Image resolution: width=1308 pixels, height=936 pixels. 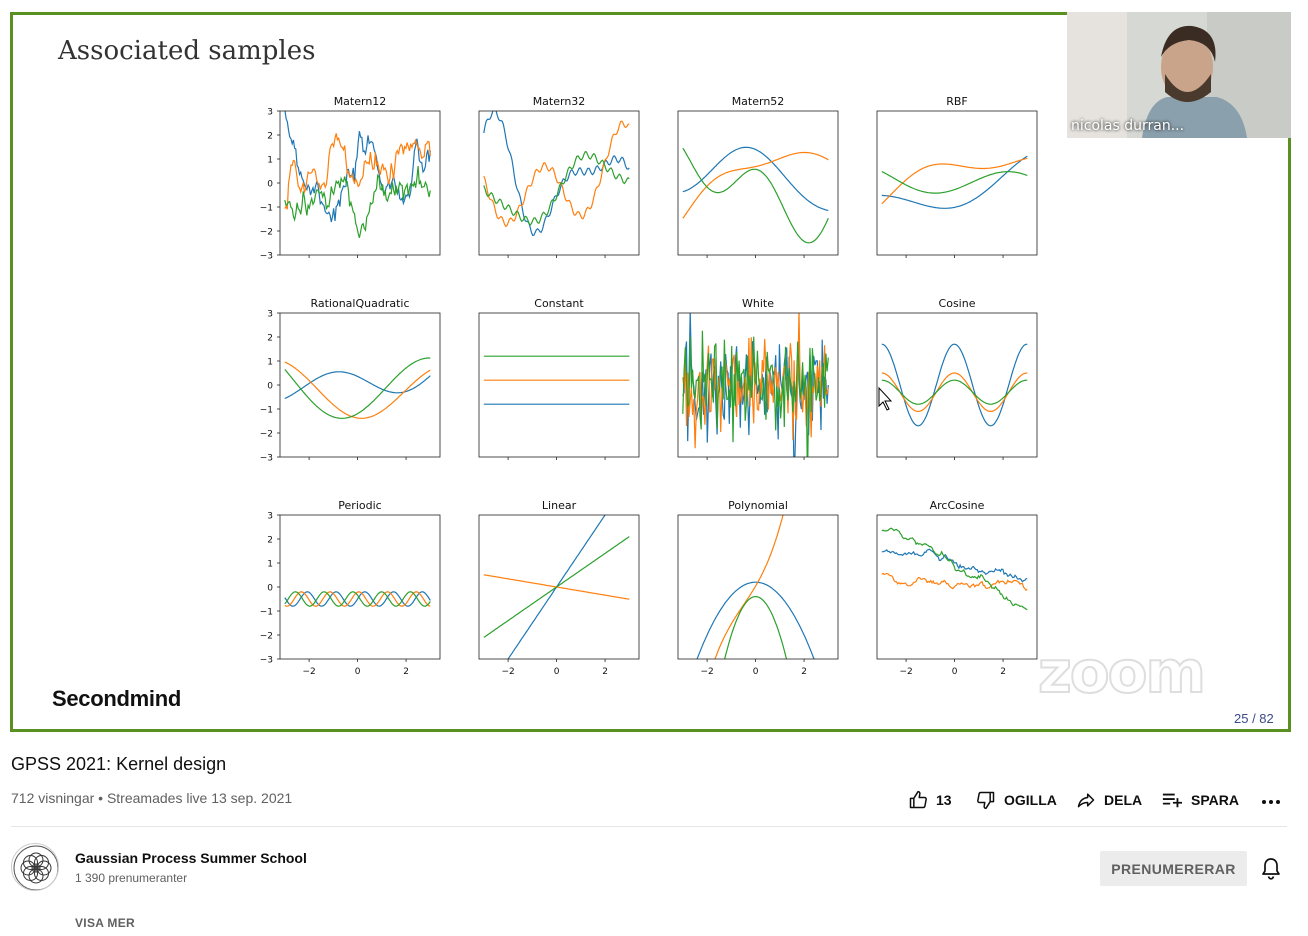 I want to click on video-title: GPSS 2021: Kernel design, so click(x=119, y=764).